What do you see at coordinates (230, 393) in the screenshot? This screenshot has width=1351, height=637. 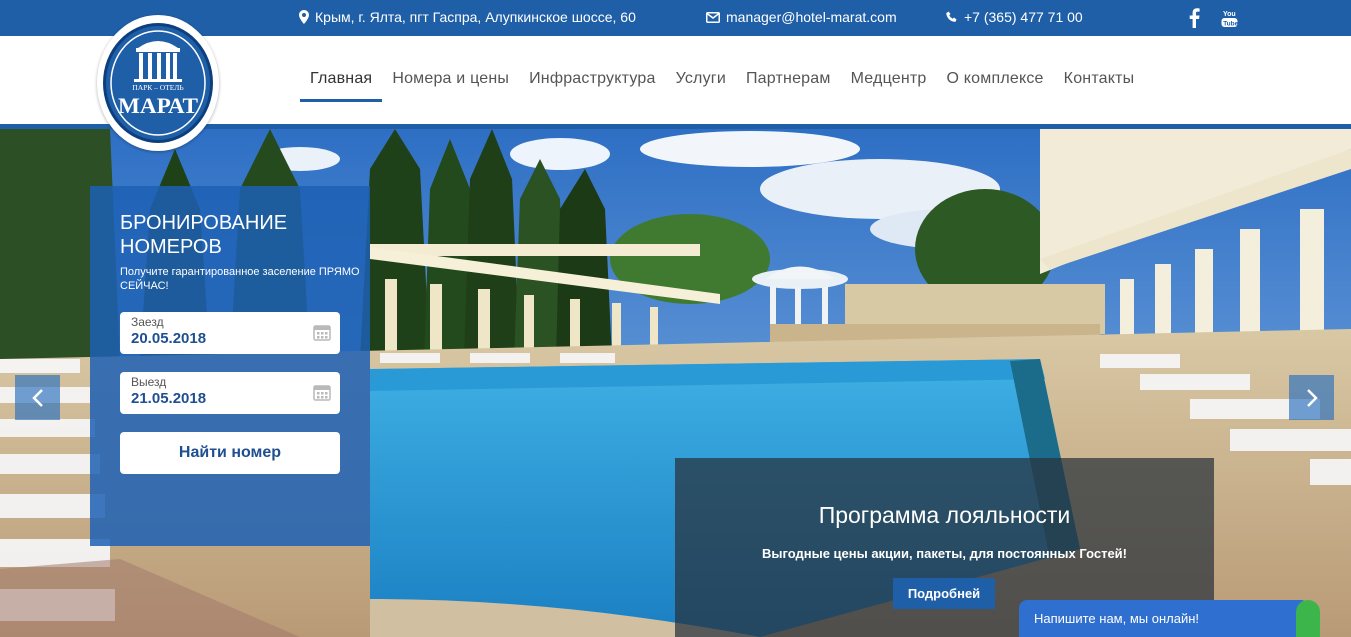 I see `checkout-field: Выезд 21.05.2018` at bounding box center [230, 393].